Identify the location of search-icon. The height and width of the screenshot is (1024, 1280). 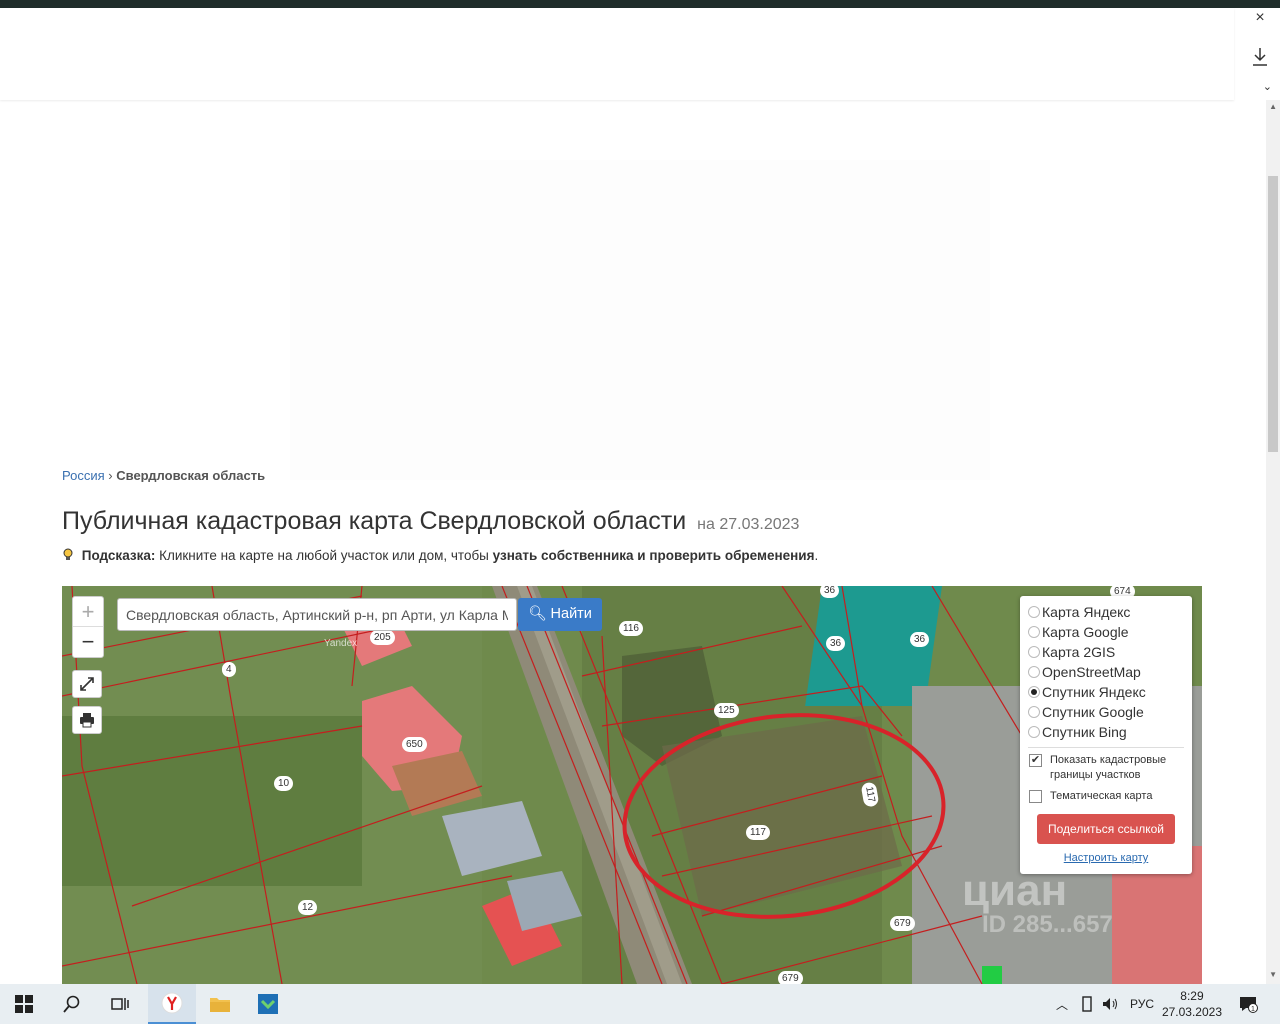
(71, 1004).